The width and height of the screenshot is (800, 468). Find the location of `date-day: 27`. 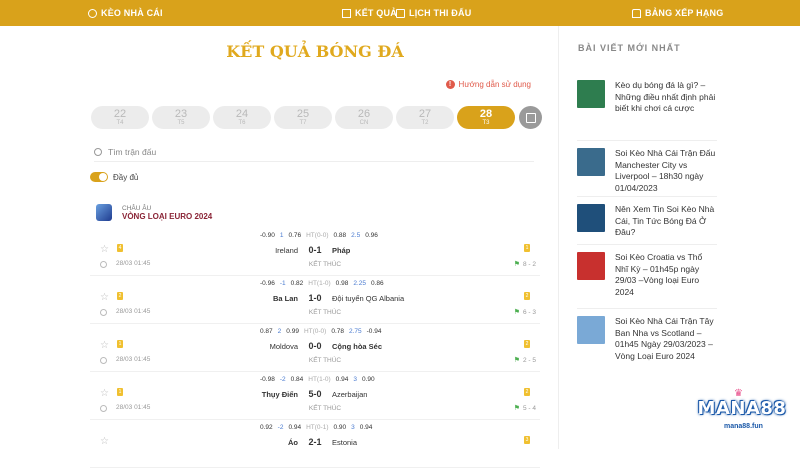

date-day: 27 is located at coordinates (425, 114).